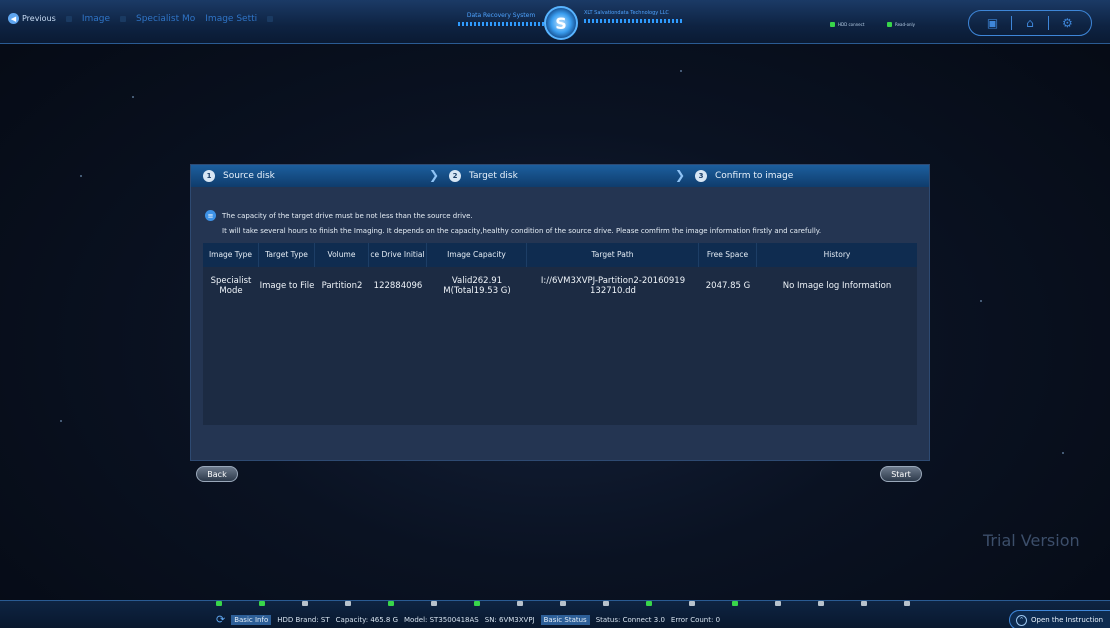 Image resolution: width=1110 pixels, height=628 pixels. Describe the element at coordinates (701, 176) in the screenshot. I see `step-number: 3` at that location.